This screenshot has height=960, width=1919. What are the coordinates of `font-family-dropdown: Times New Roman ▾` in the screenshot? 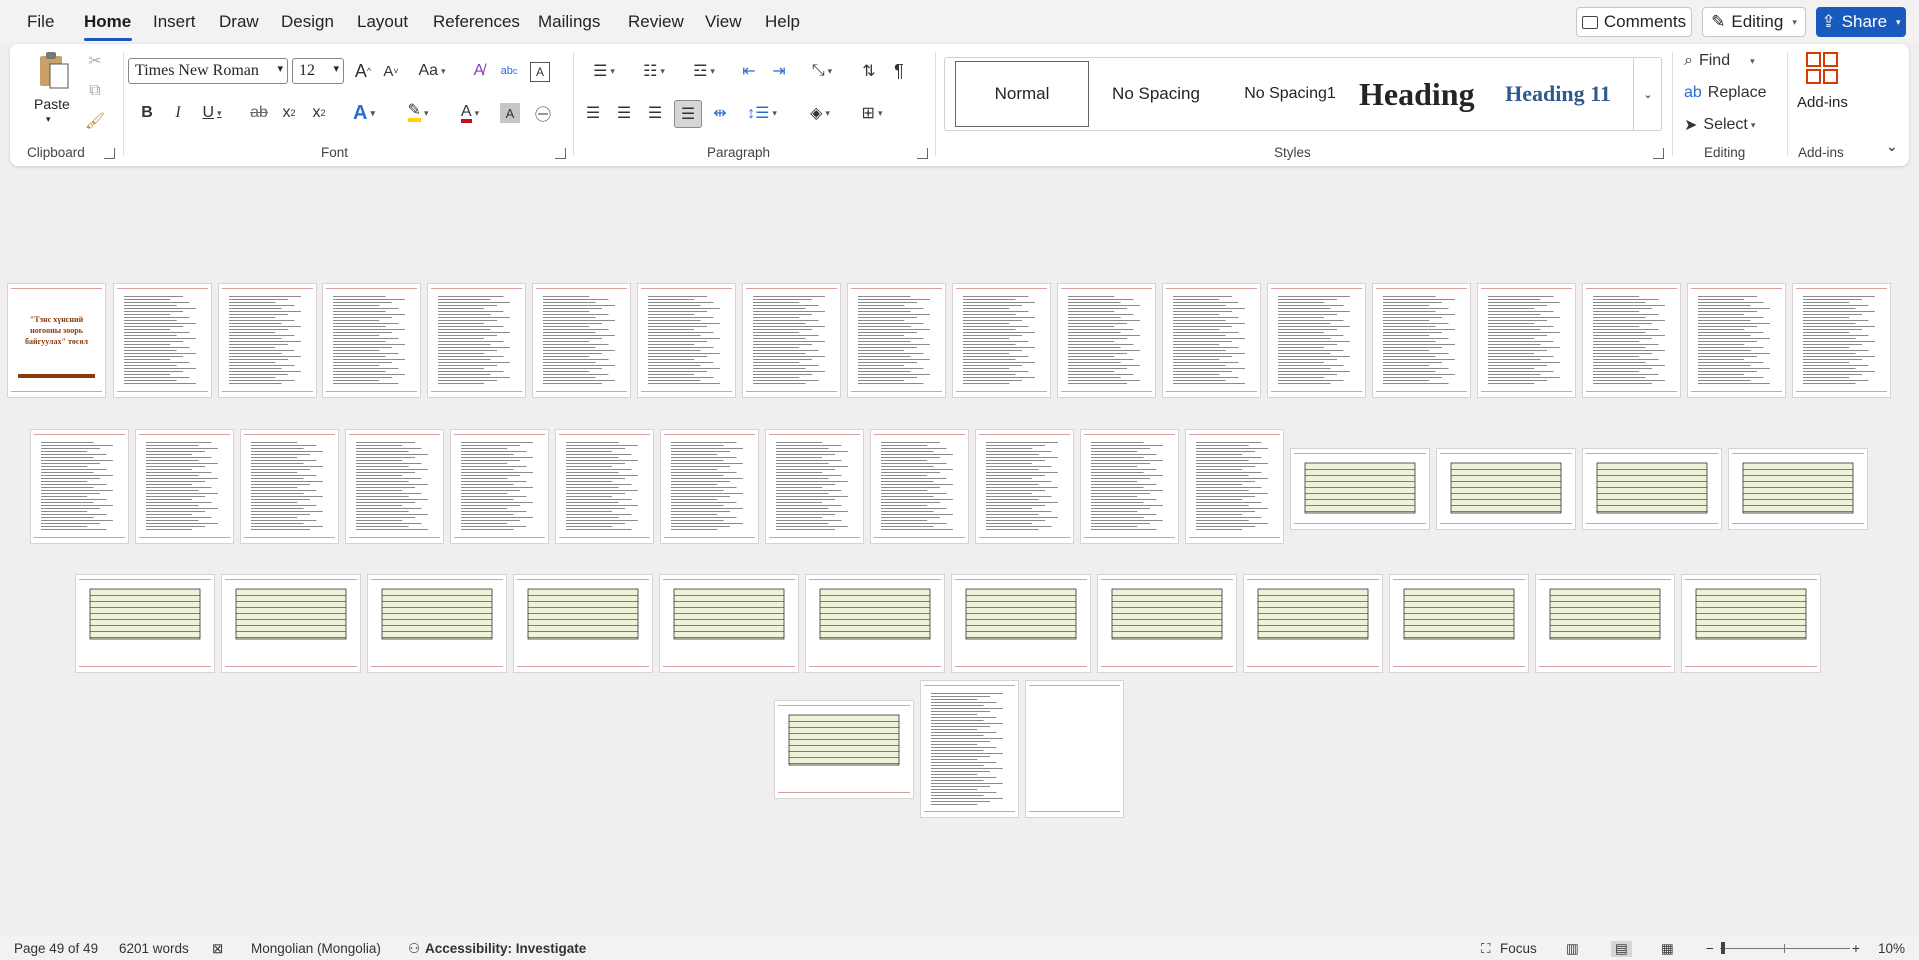 It's located at (208, 71).